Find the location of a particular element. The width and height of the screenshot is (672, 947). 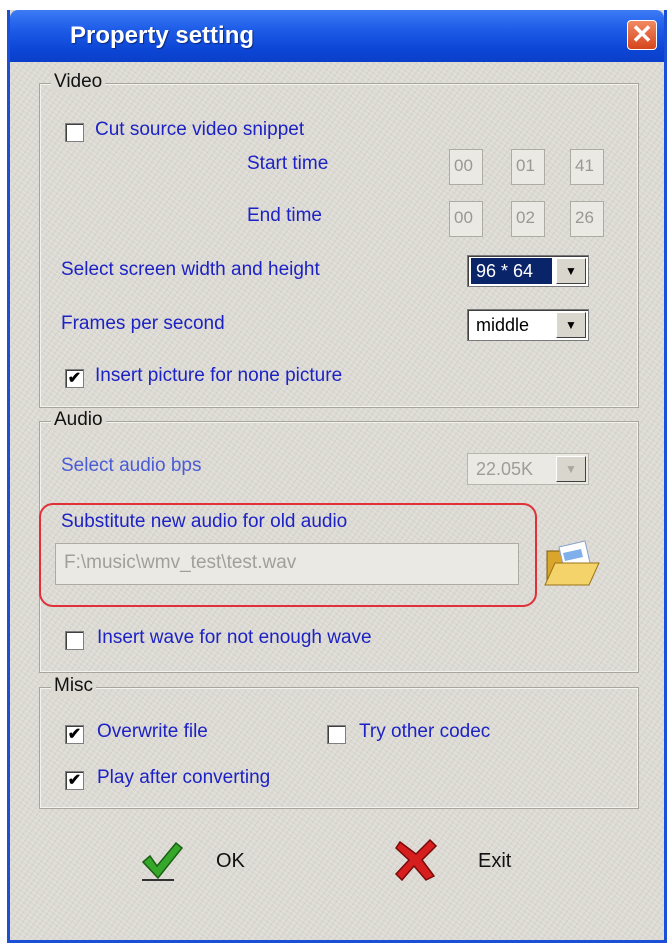

fps-label: Frames per second is located at coordinates (143, 323).